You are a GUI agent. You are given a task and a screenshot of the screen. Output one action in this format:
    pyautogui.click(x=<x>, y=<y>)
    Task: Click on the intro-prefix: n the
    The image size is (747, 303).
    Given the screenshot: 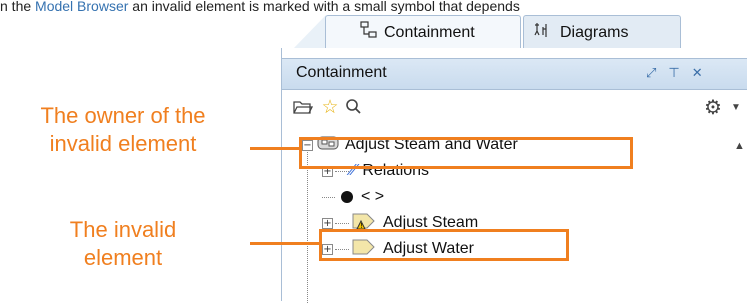 What is the action you would take?
    pyautogui.click(x=18, y=7)
    